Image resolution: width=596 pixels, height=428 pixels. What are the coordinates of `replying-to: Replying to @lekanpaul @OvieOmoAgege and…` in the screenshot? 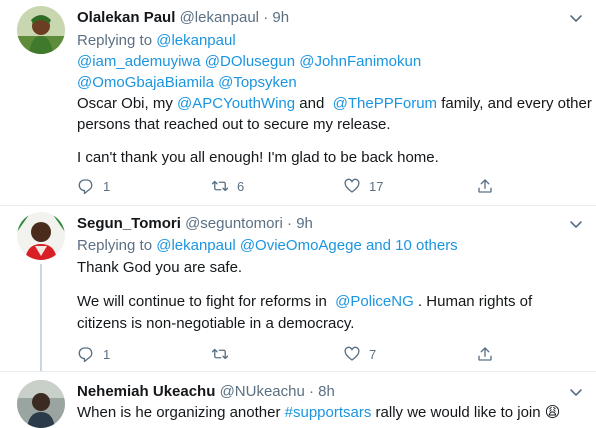 It's located at (267, 246).